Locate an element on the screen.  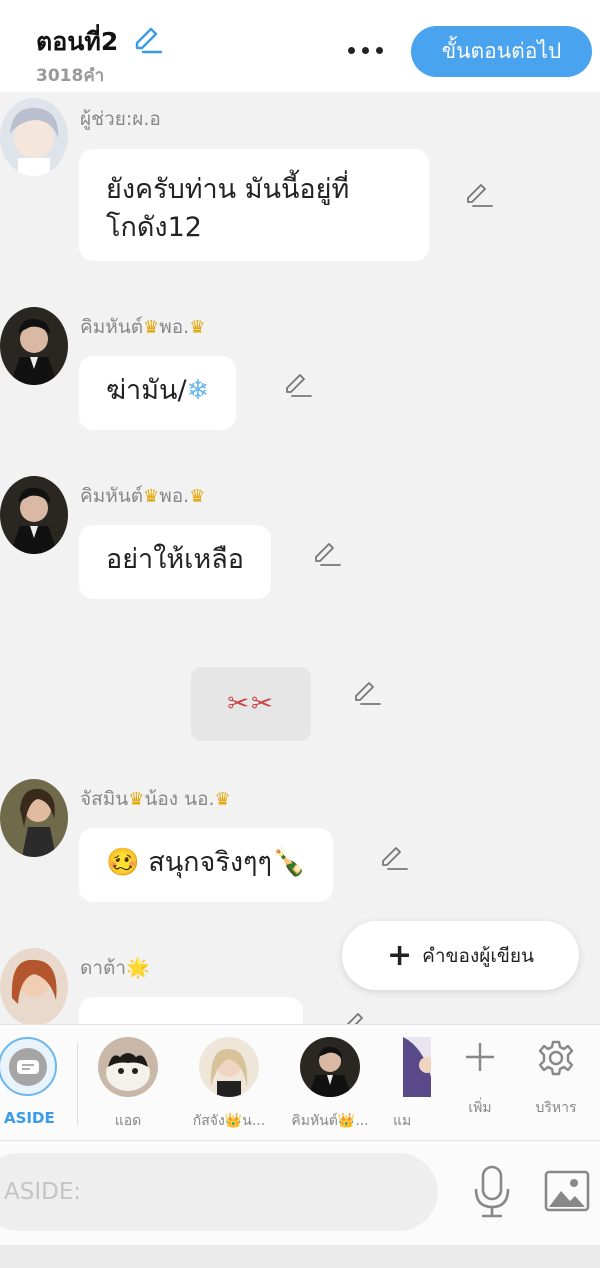
author-note-label: คำของผู้เขียน is located at coordinates (478, 955).